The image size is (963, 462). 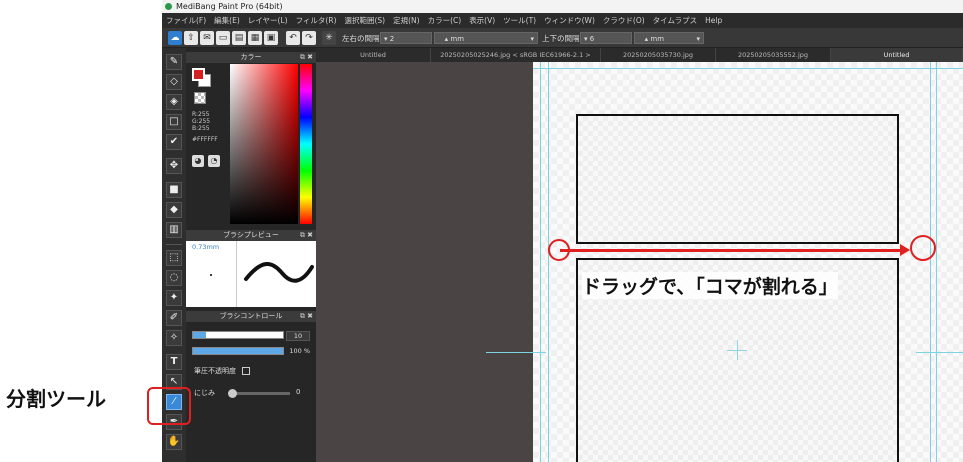 What do you see at coordinates (174, 166) in the screenshot?
I see `move-icon: ✥` at bounding box center [174, 166].